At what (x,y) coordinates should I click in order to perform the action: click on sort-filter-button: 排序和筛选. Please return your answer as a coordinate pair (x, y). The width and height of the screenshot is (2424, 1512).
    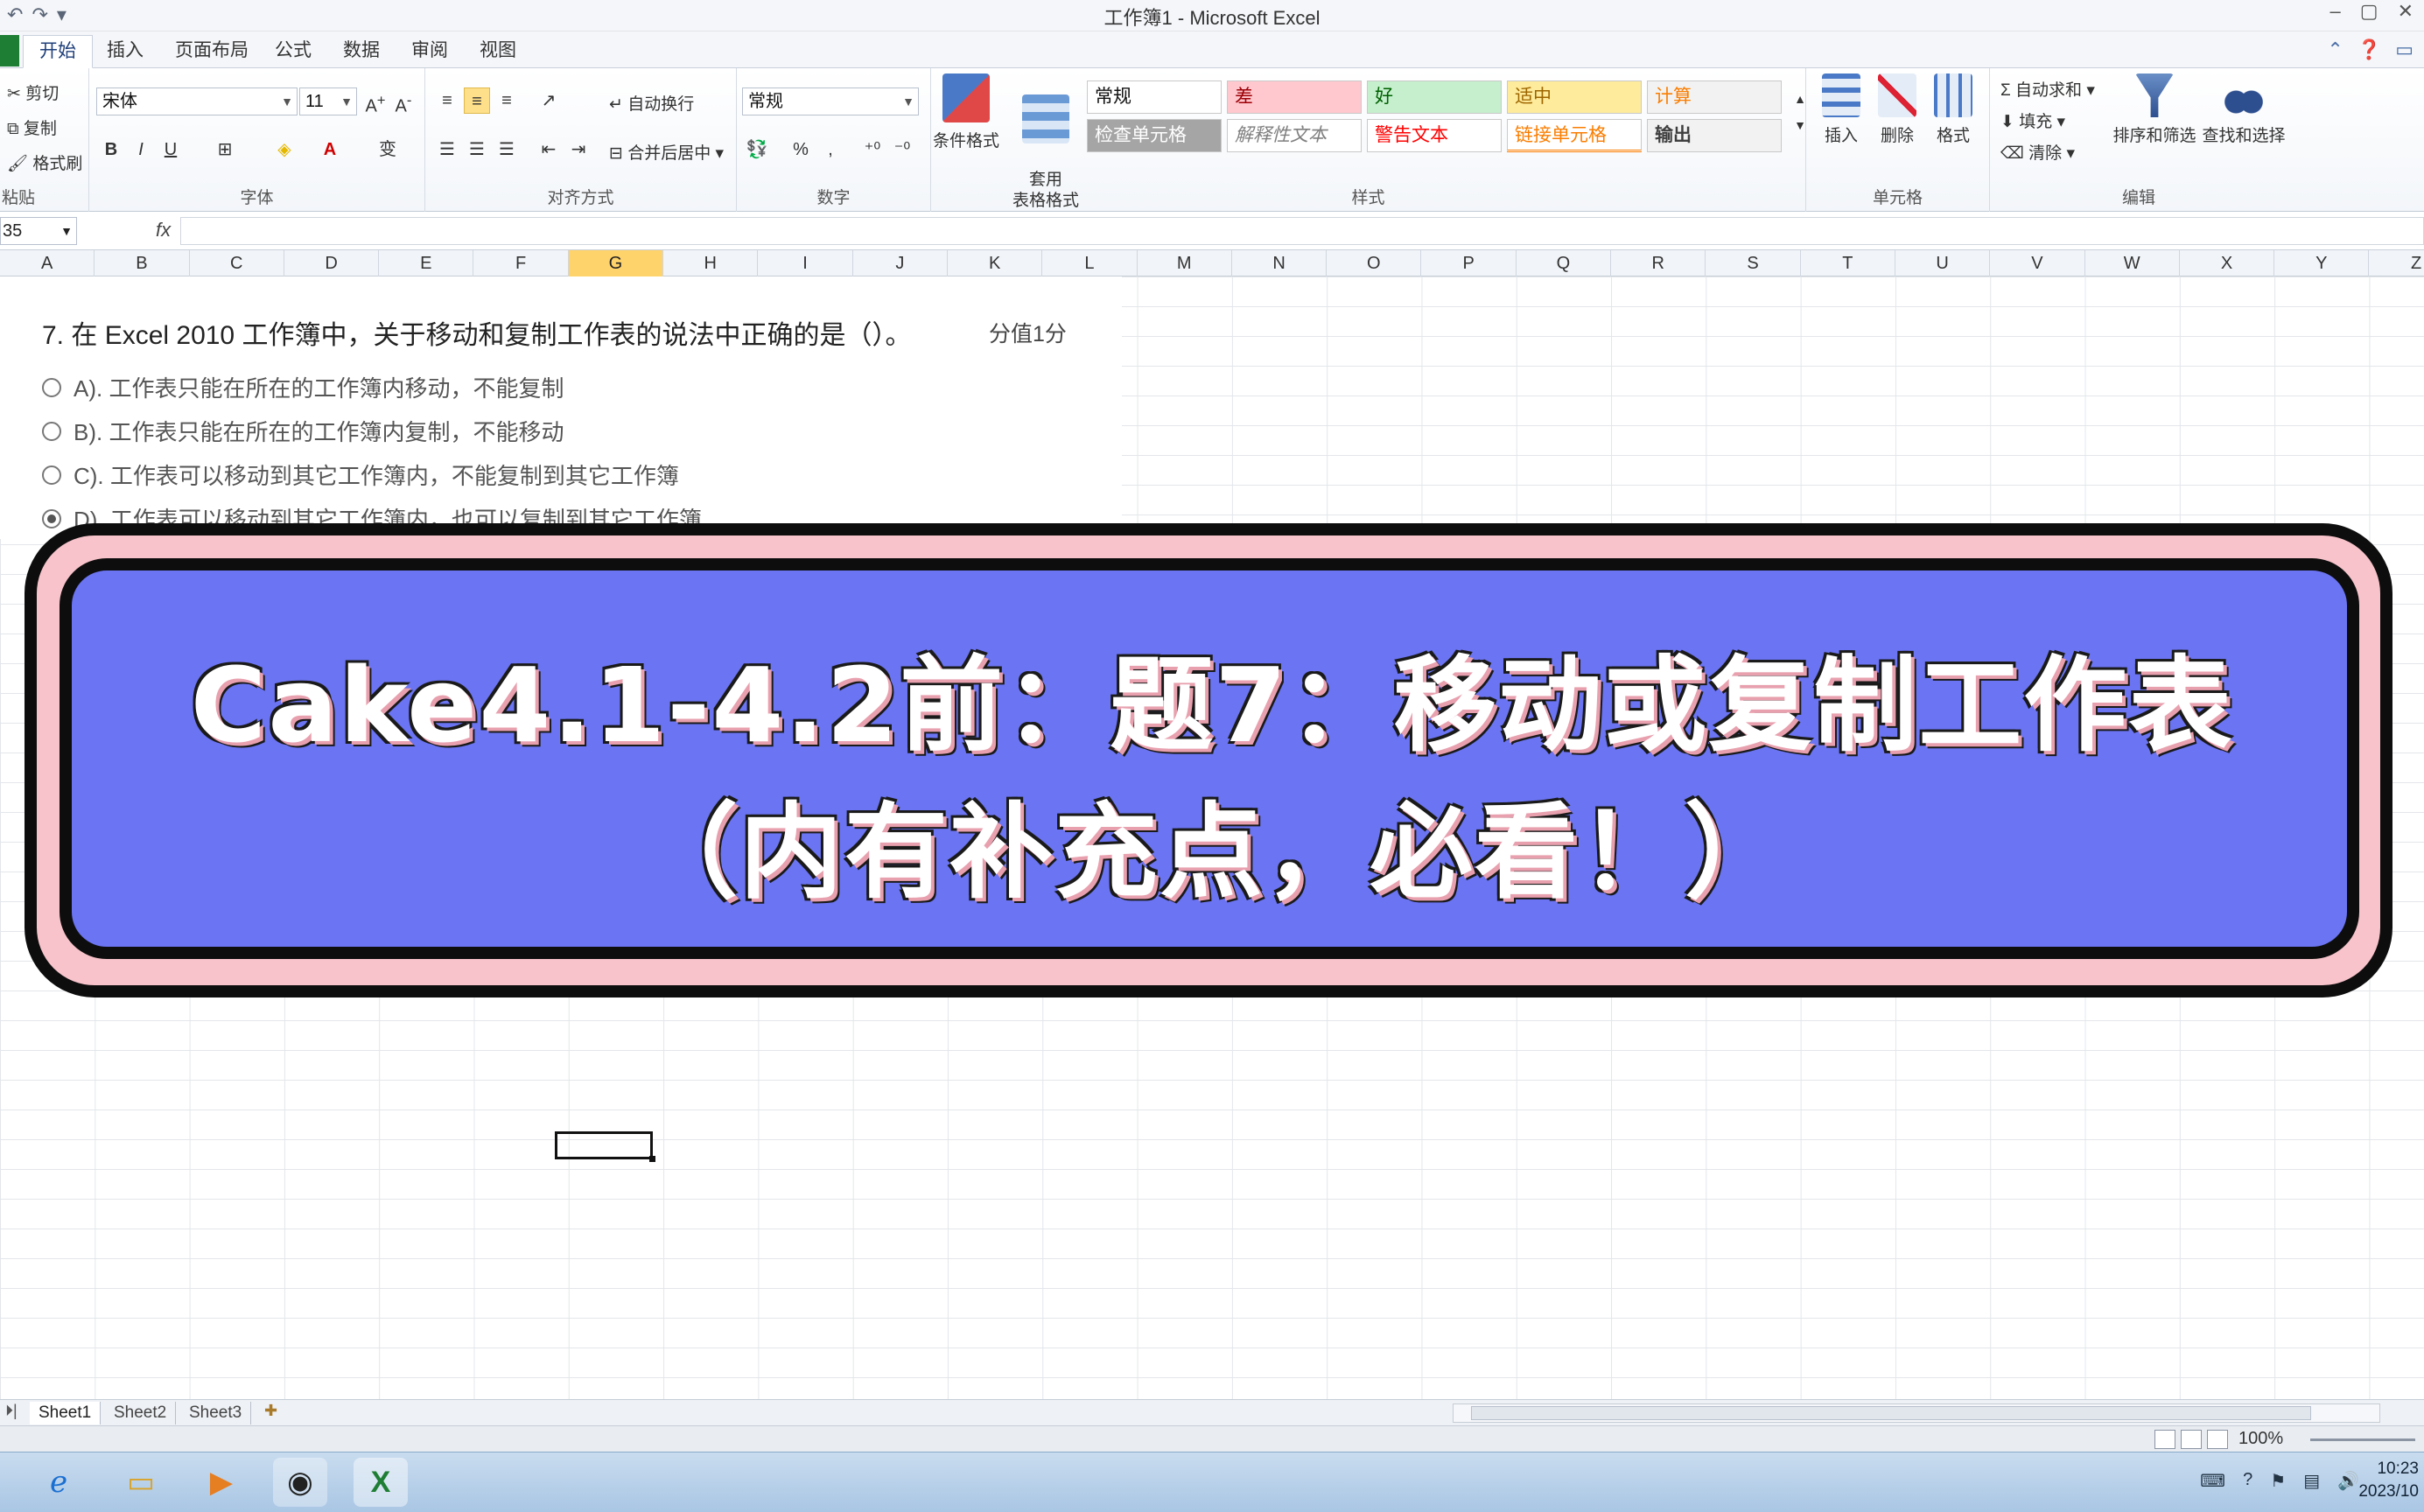
    Looking at the image, I should click on (2154, 110).